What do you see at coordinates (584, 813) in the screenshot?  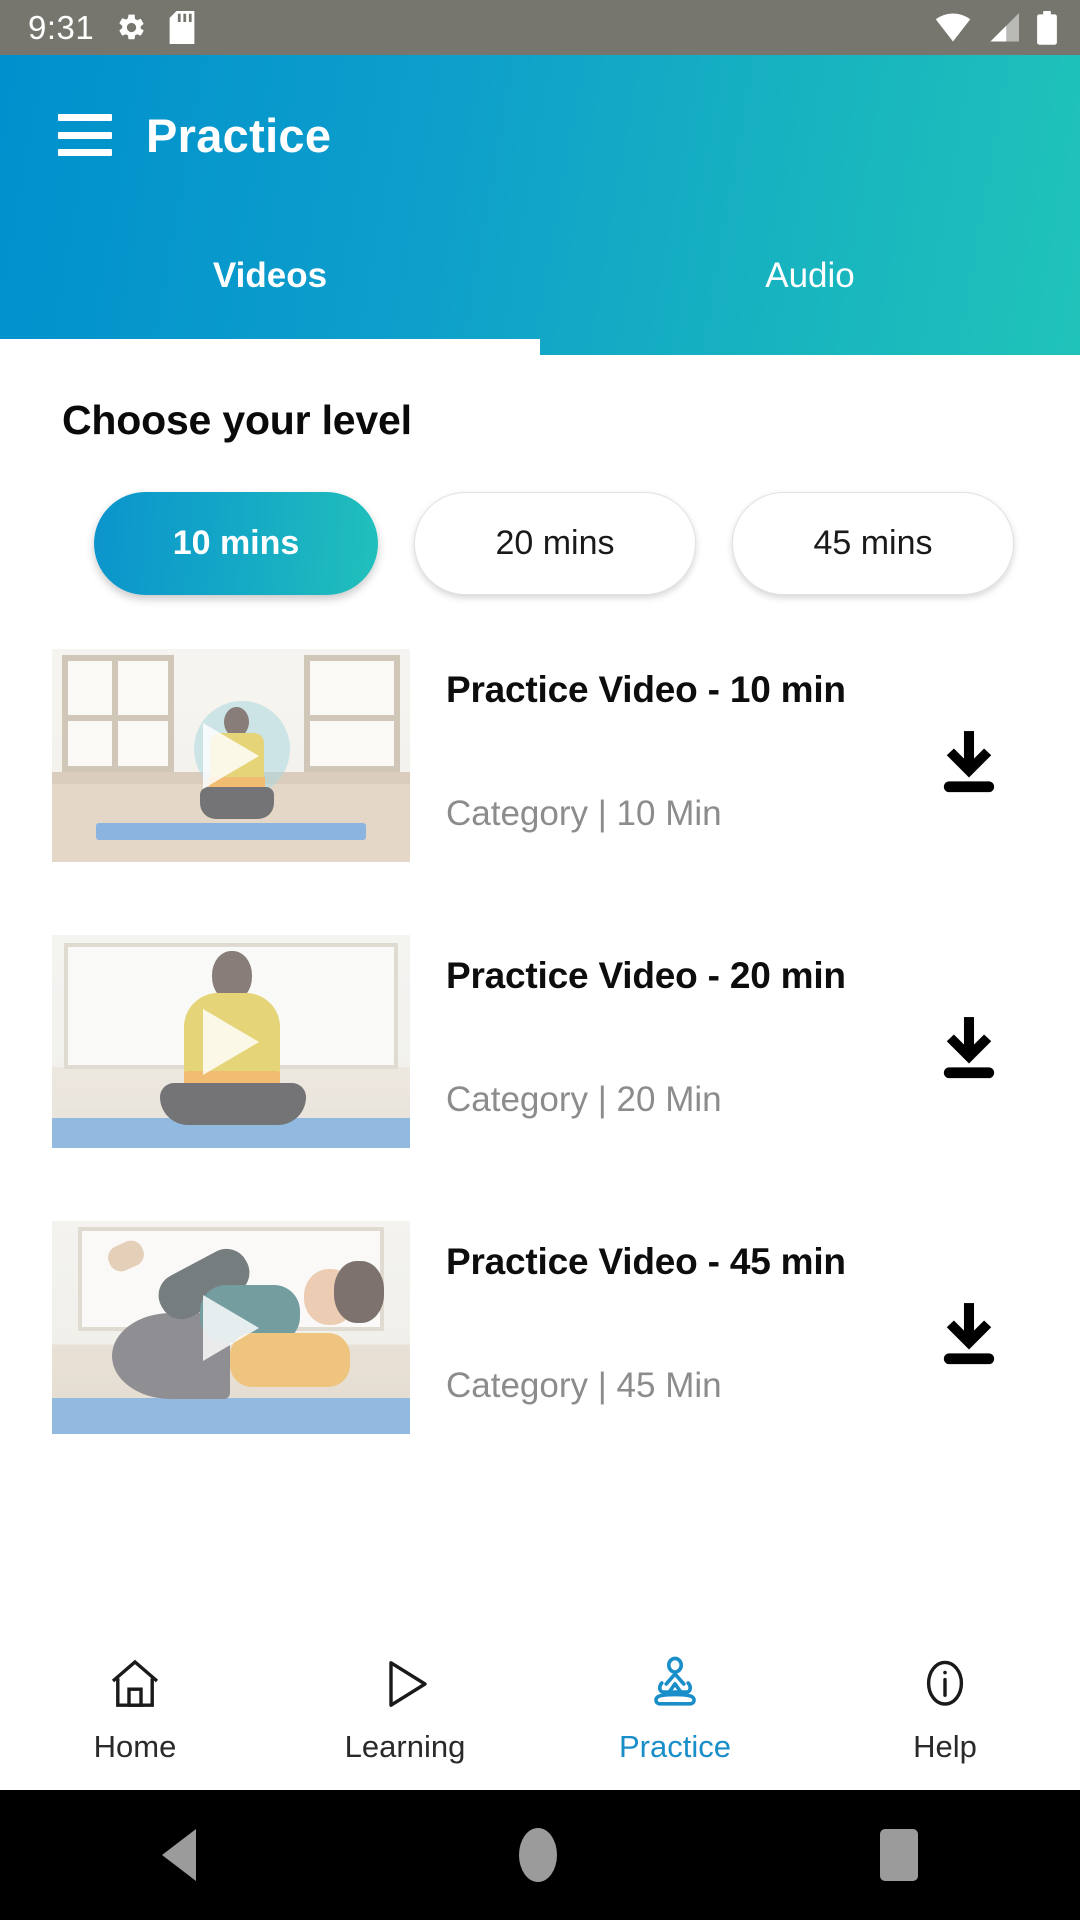 I see `video-subtitle: Category | 10 Min` at bounding box center [584, 813].